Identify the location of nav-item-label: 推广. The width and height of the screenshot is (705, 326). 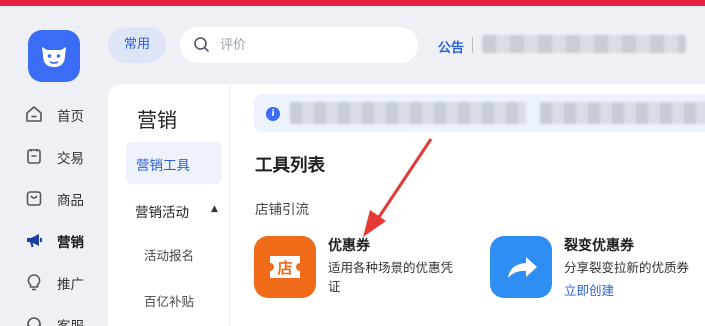
(70, 285).